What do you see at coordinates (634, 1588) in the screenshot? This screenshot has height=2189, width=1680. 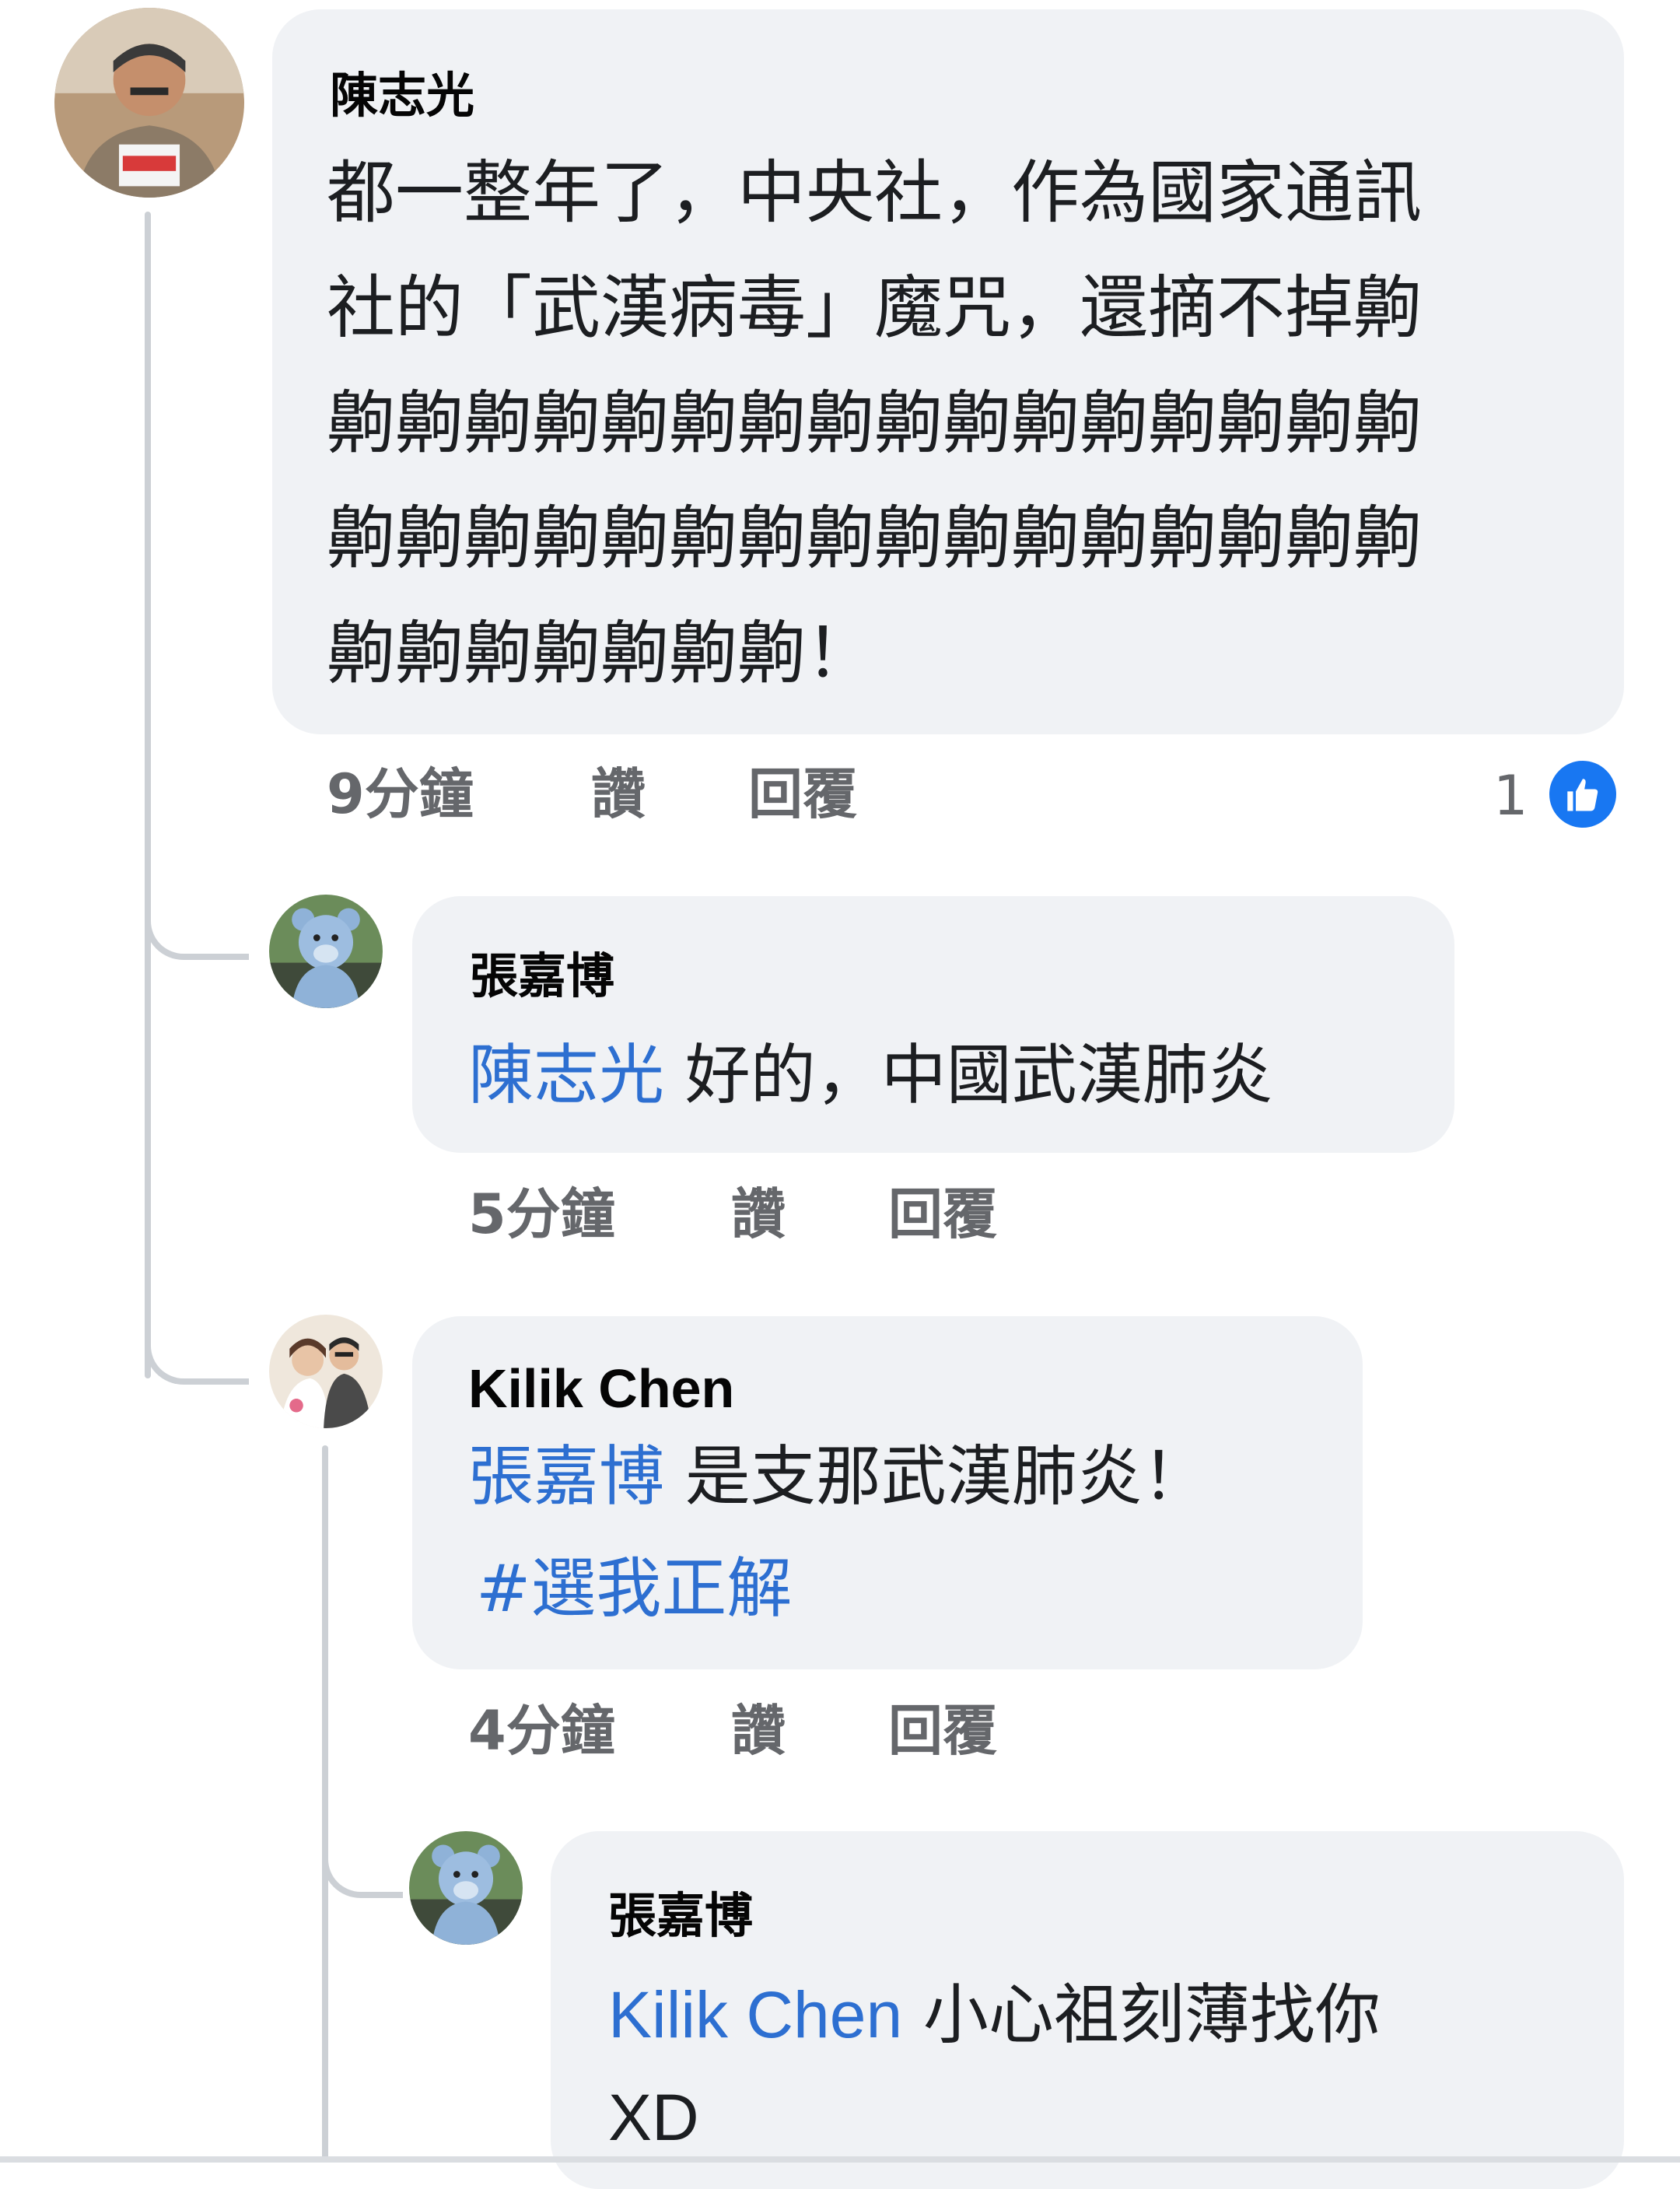 I see `hashtag-link: #選我正解` at bounding box center [634, 1588].